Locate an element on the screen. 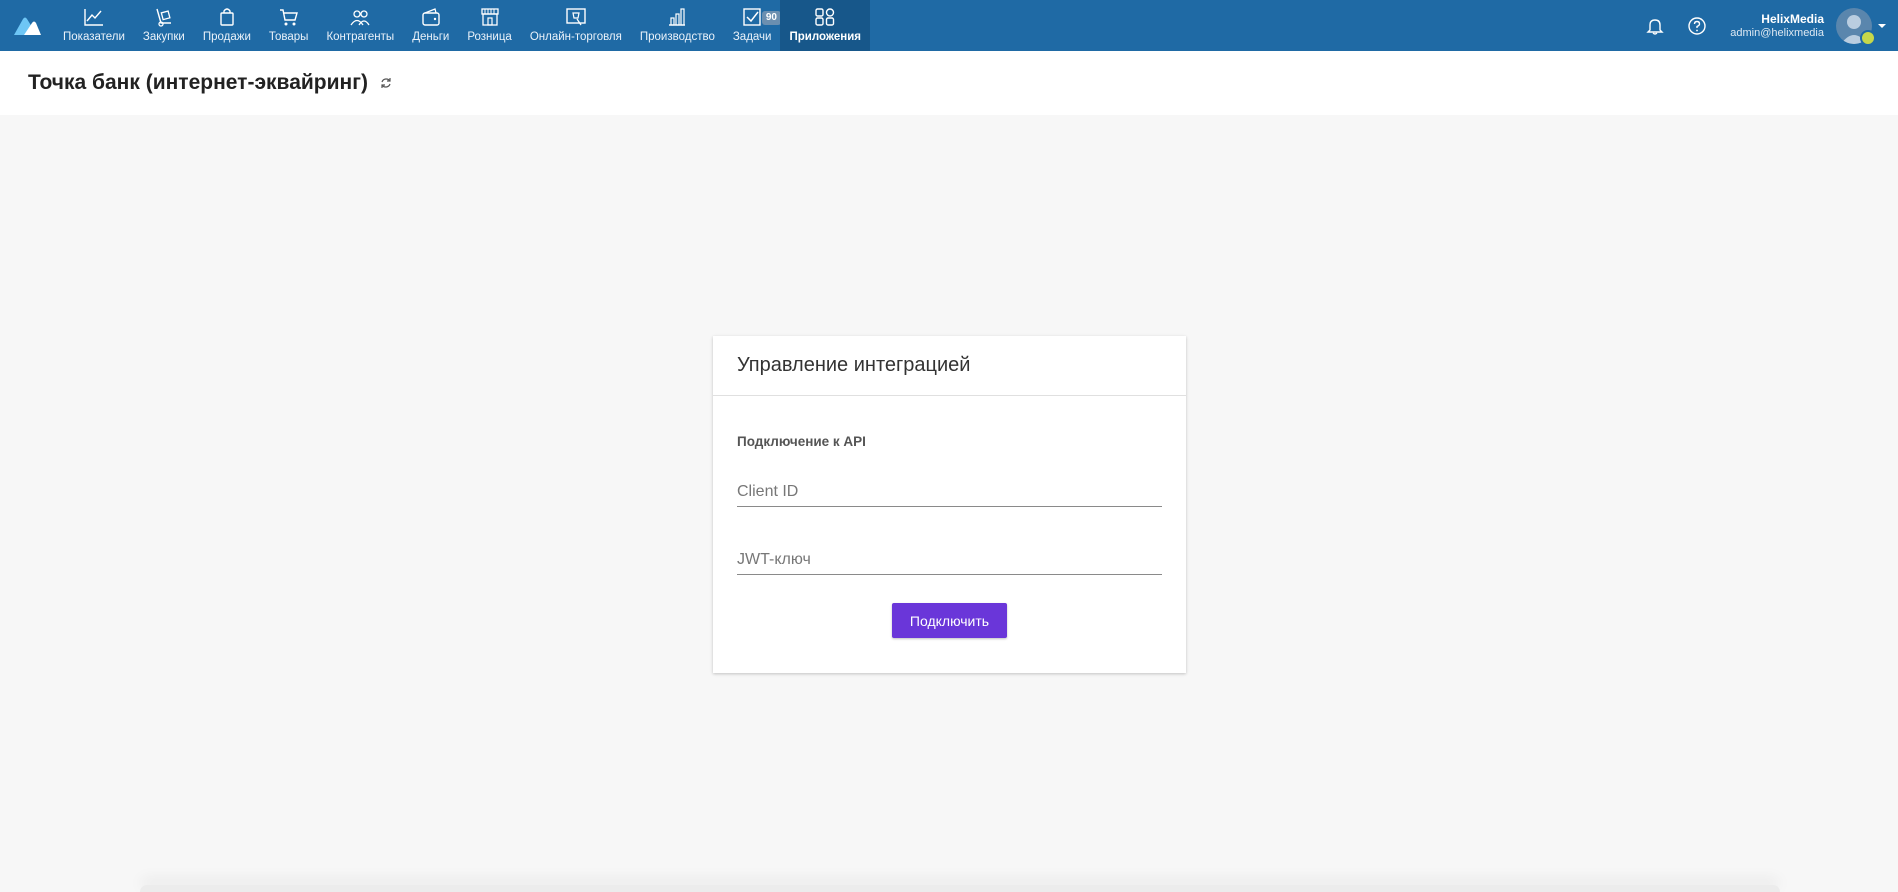 The height and width of the screenshot is (892, 1898). nav-item-sales: Продажи is located at coordinates (227, 25).